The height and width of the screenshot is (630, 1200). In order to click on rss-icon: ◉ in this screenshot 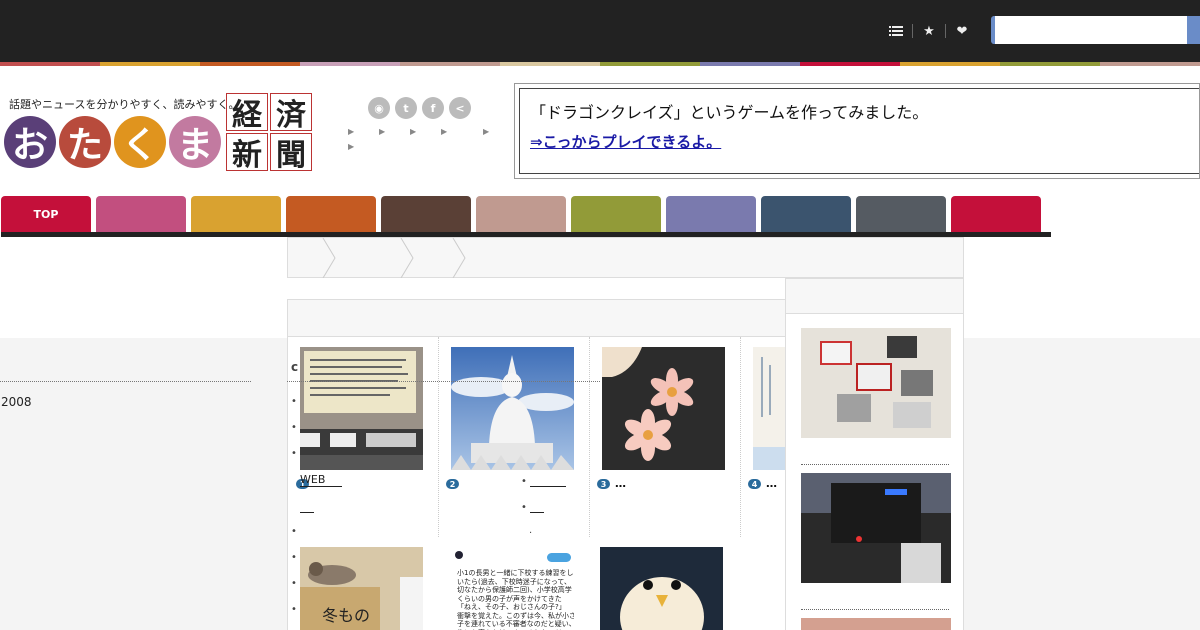, I will do `click(379, 108)`.